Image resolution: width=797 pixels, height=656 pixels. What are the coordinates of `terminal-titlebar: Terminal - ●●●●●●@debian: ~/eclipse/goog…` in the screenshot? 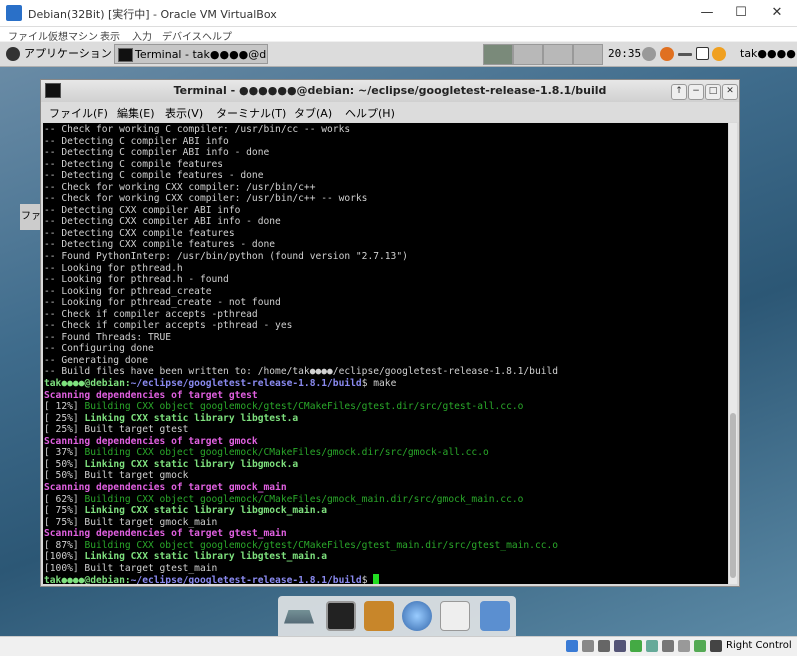 It's located at (390, 91).